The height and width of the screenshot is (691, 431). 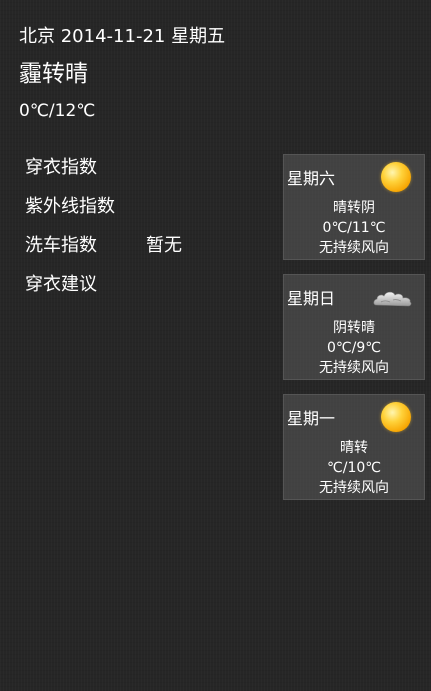 What do you see at coordinates (145, 291) in the screenshot?
I see `index-row-dress-advice: 穿衣建议` at bounding box center [145, 291].